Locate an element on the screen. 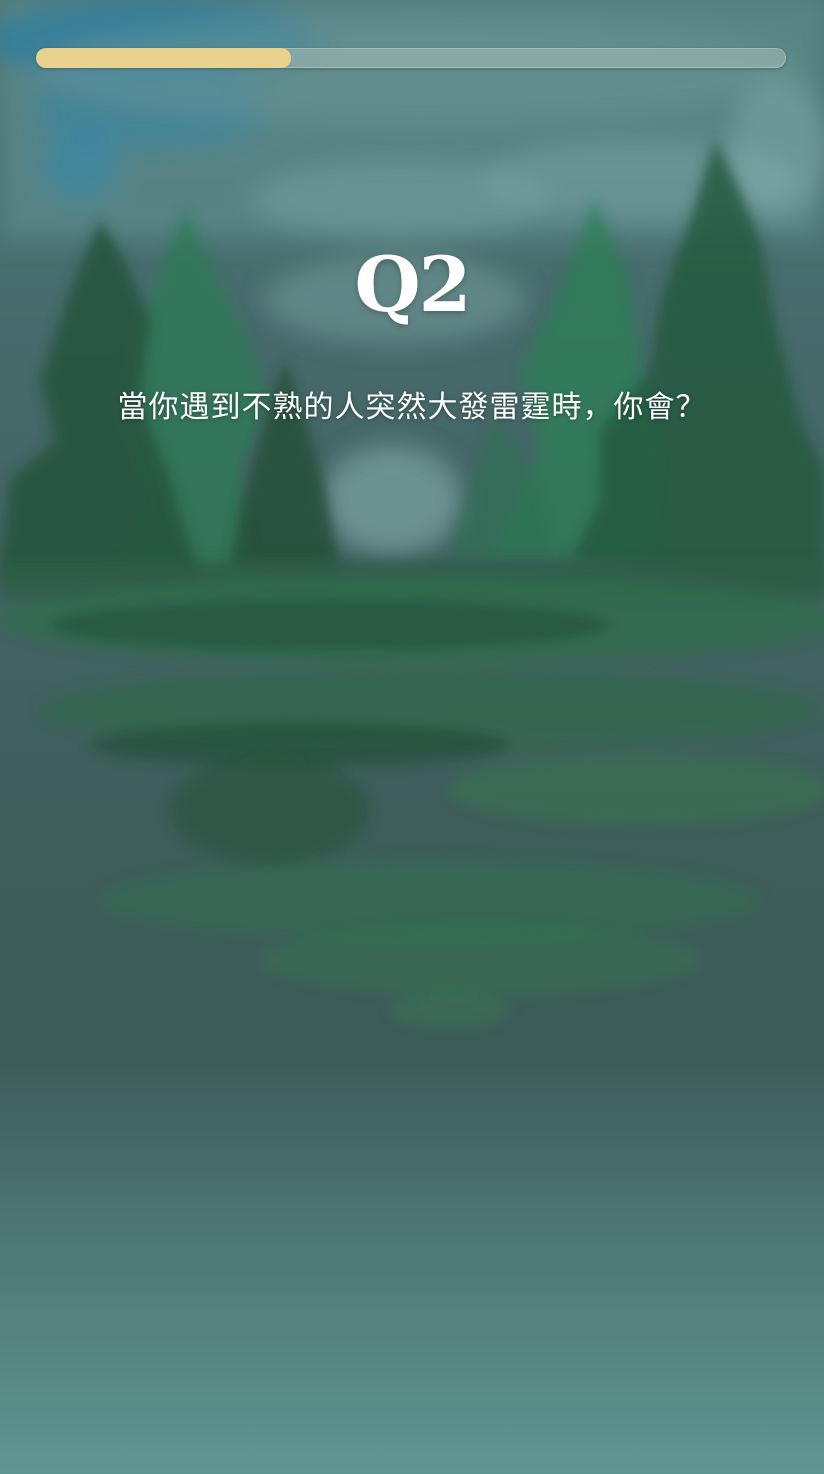 The height and width of the screenshot is (1474, 824). quiz-progress-fill is located at coordinates (163, 58).